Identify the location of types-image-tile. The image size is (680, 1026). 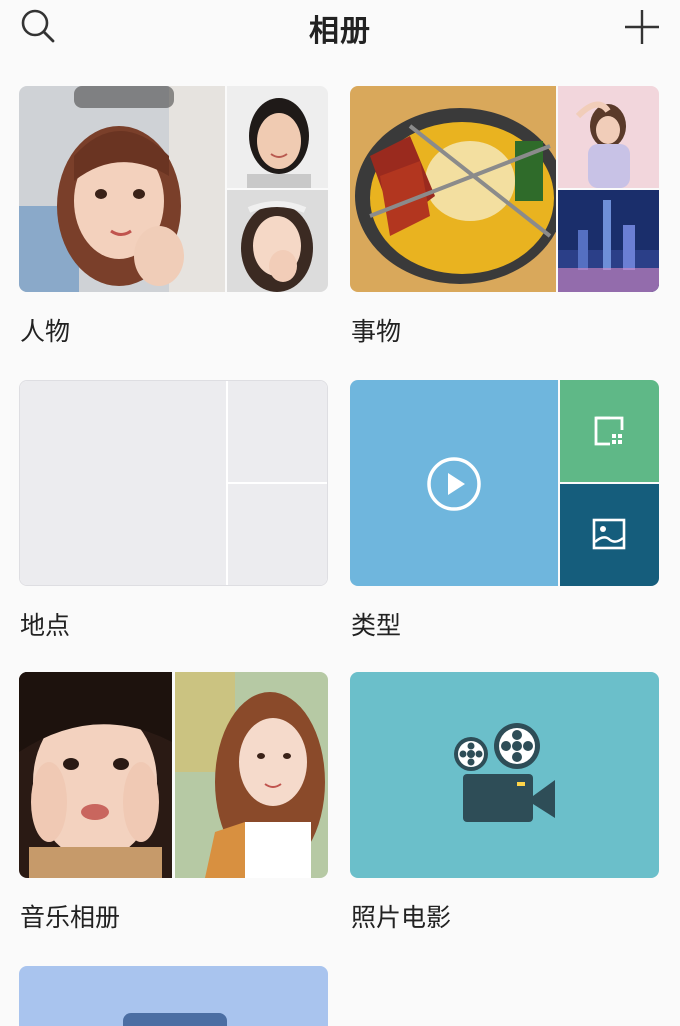
(609, 535).